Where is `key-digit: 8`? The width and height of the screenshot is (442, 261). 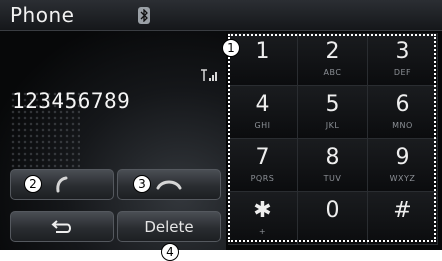
key-digit: 8 is located at coordinates (332, 157).